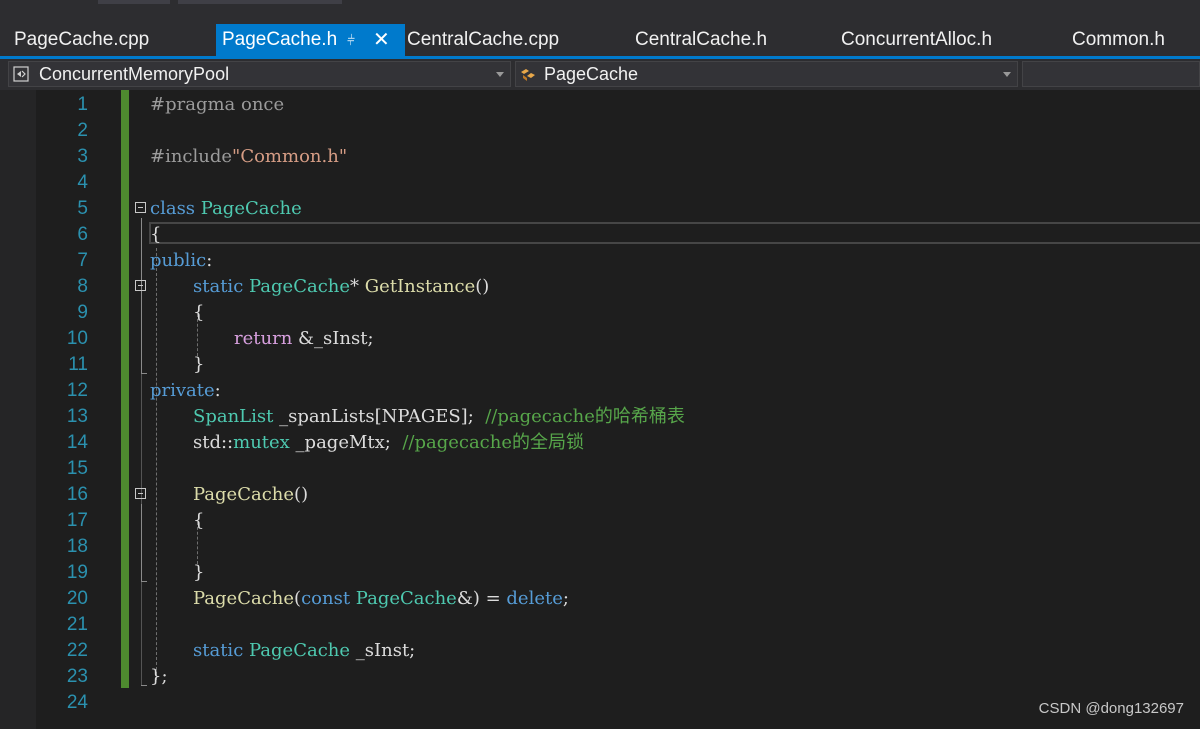  I want to click on identifier: _pageMtx;, so click(349, 442).